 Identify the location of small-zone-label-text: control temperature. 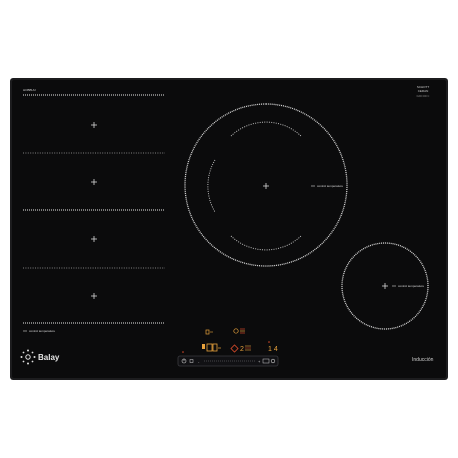
(411, 286).